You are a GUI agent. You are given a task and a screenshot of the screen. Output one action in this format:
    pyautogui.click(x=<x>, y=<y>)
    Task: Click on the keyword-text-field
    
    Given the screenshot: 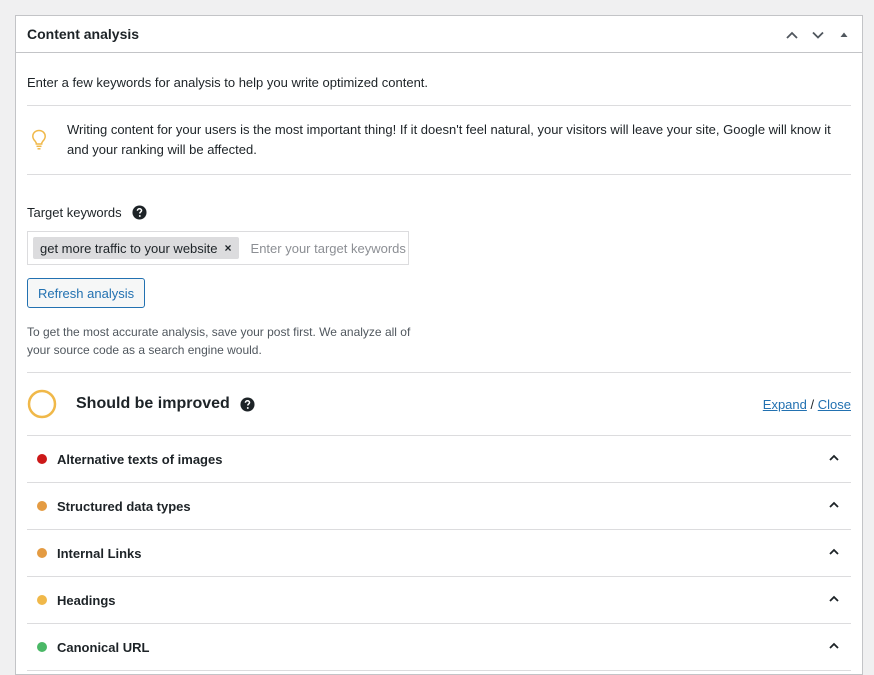 What is the action you would take?
    pyautogui.click(x=335, y=248)
    